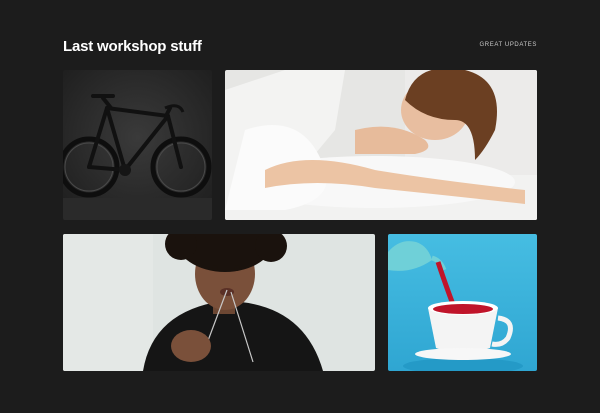  What do you see at coordinates (508, 45) in the screenshot?
I see `great-updates-link: GREAT UPDATES` at bounding box center [508, 45].